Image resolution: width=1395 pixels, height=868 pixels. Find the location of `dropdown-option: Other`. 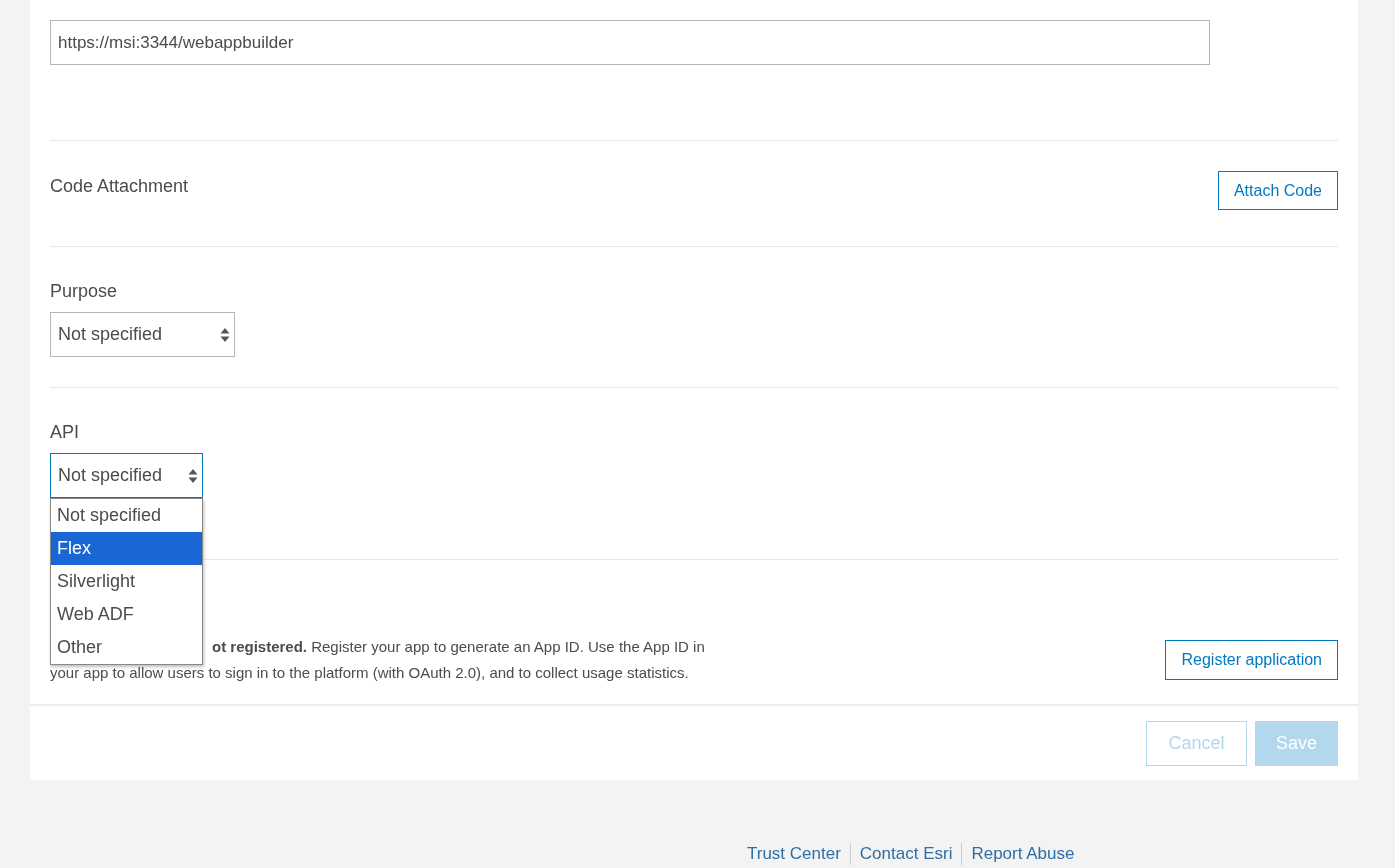

dropdown-option: Other is located at coordinates (126, 647).